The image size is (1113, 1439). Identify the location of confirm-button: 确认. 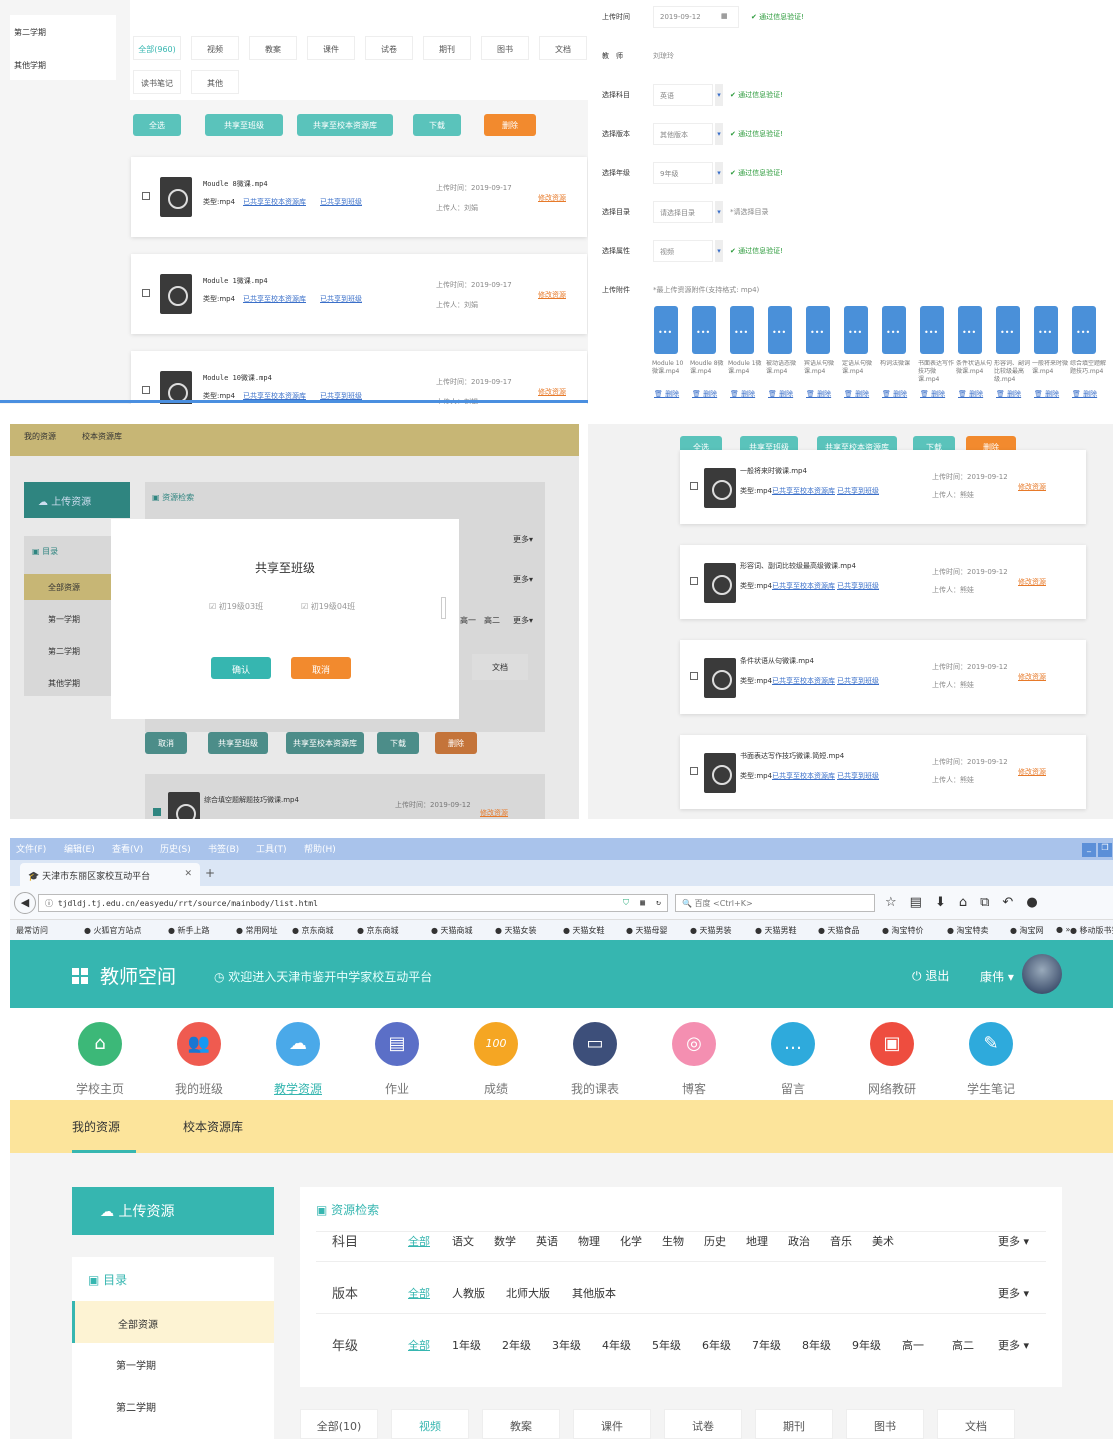
(241, 668).